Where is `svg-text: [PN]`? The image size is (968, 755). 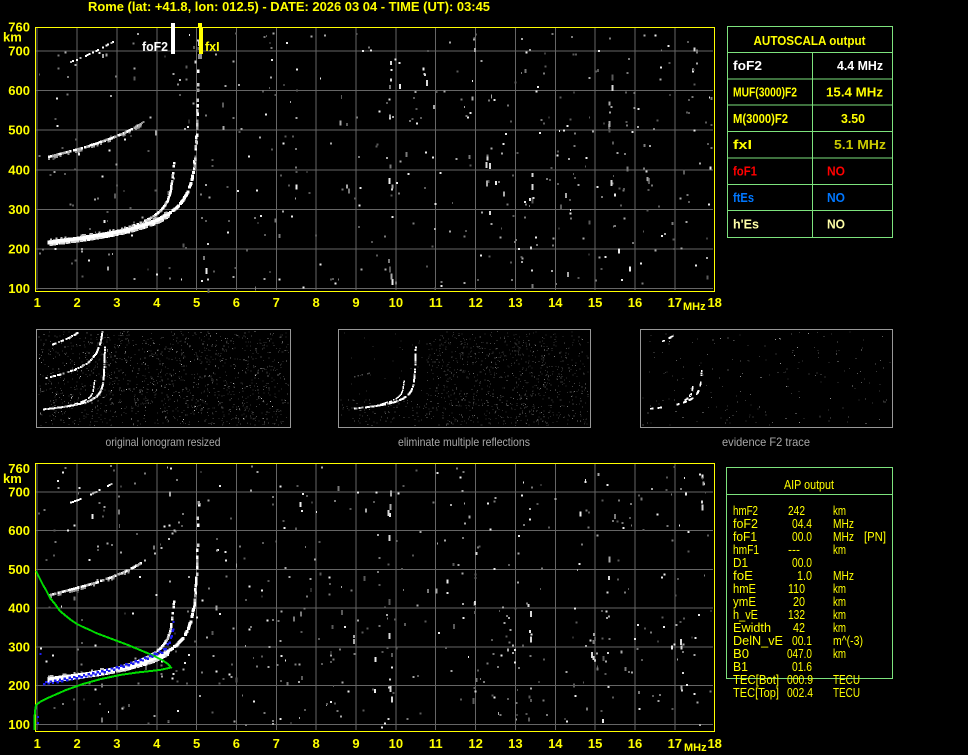 svg-text: [PN] is located at coordinates (875, 536).